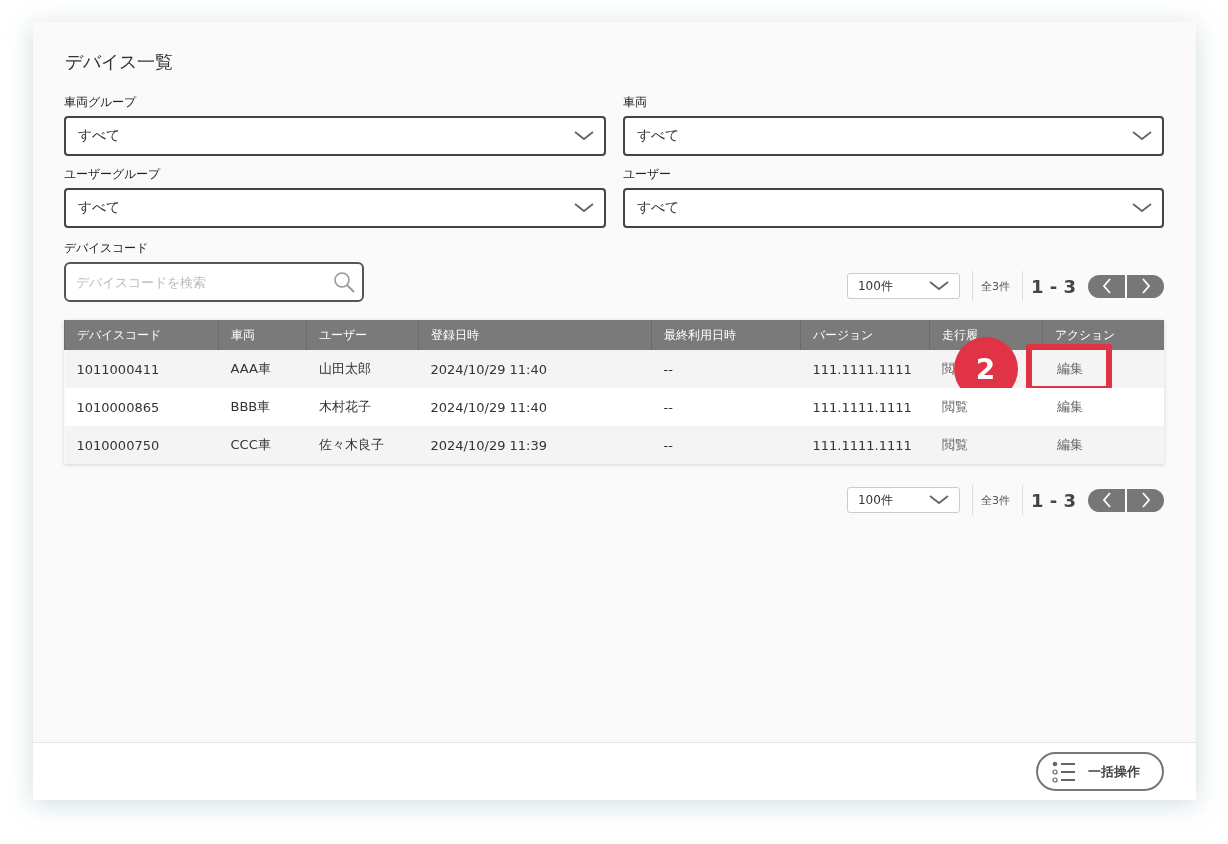 Image resolution: width=1228 pixels, height=844 pixels. What do you see at coordinates (362, 335) in the screenshot?
I see `column-header: ユーザー` at bounding box center [362, 335].